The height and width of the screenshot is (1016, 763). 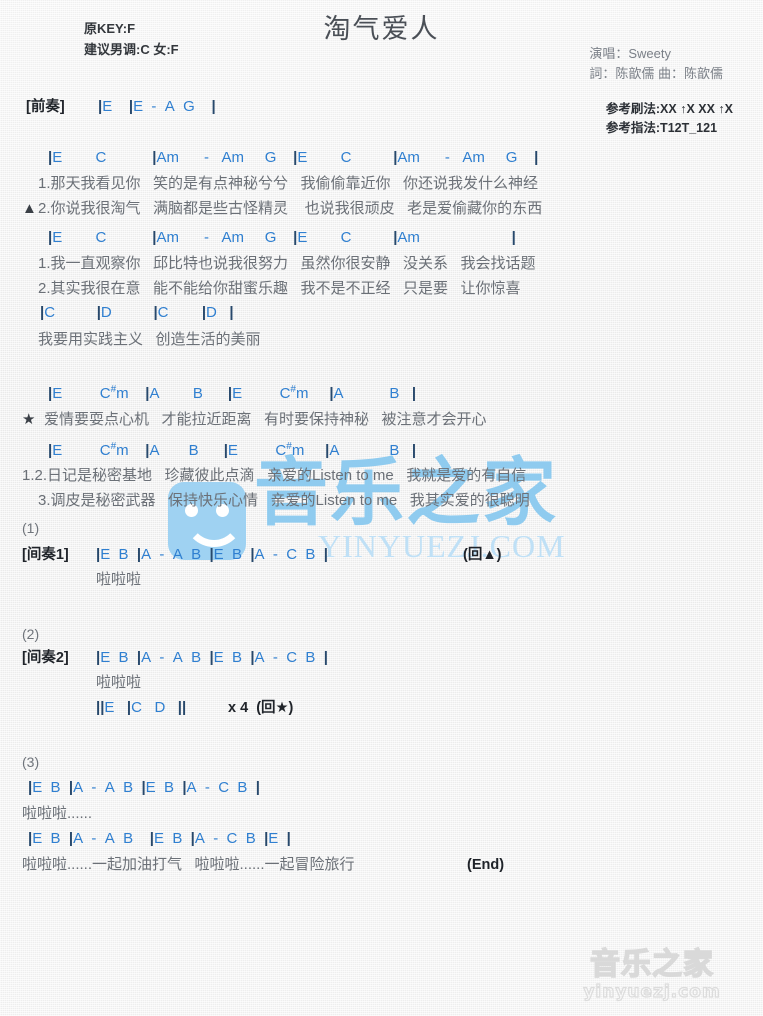 I want to click on chorus-star-marker: ★, so click(x=29, y=419).